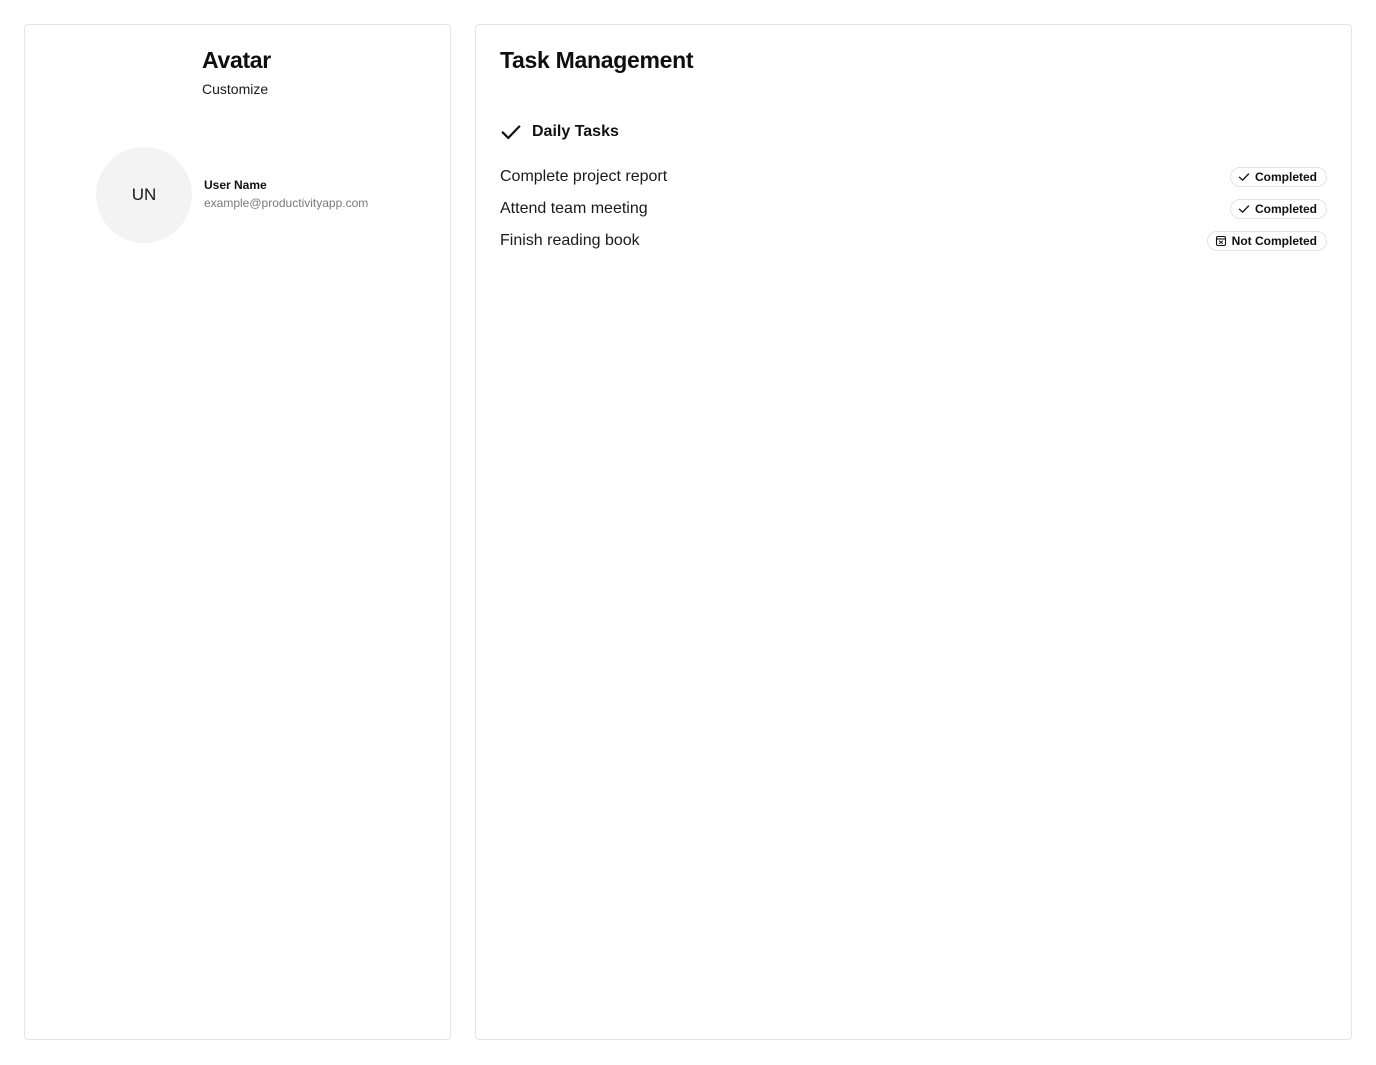 The image size is (1376, 1065). Describe the element at coordinates (1274, 241) in the screenshot. I see `status-text: Not Completed` at that location.